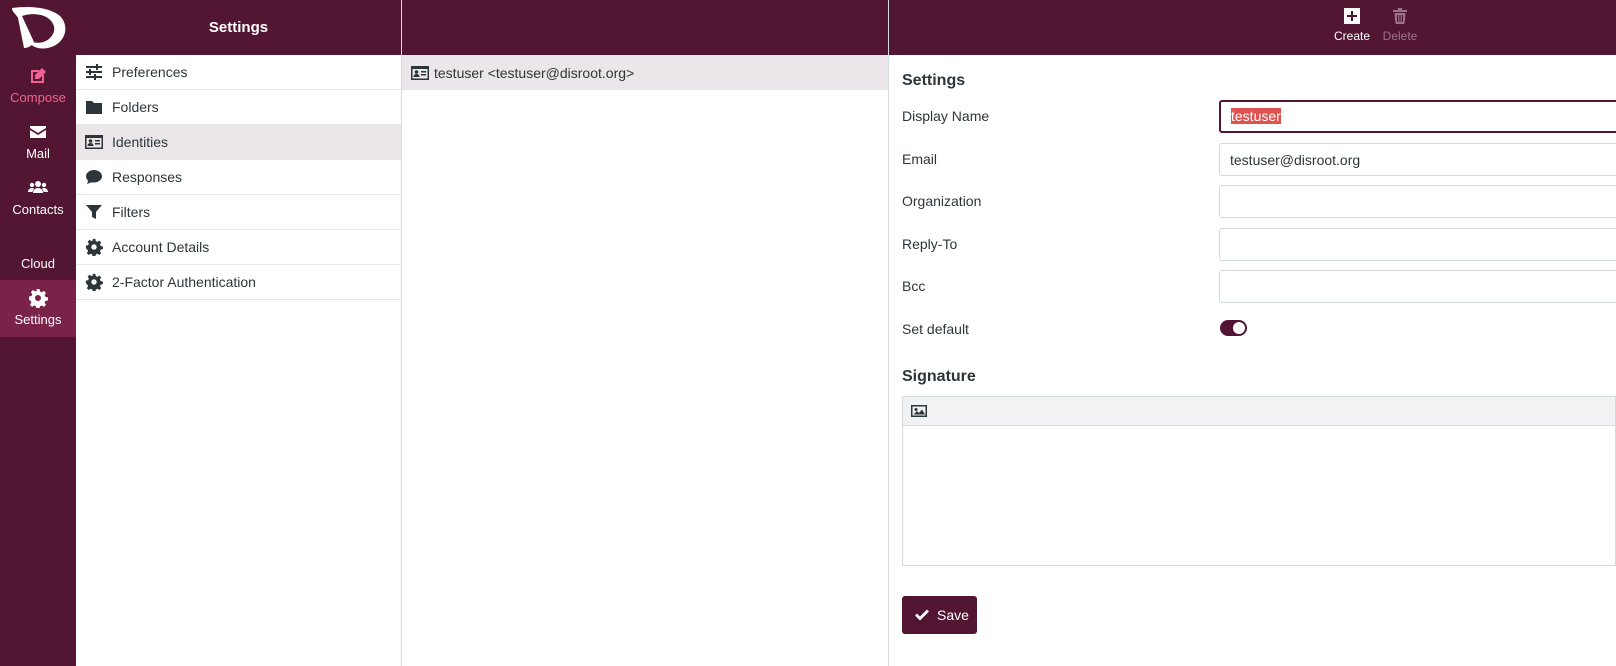 This screenshot has height=666, width=1616. Describe the element at coordinates (38, 189) in the screenshot. I see `users-icon` at that location.